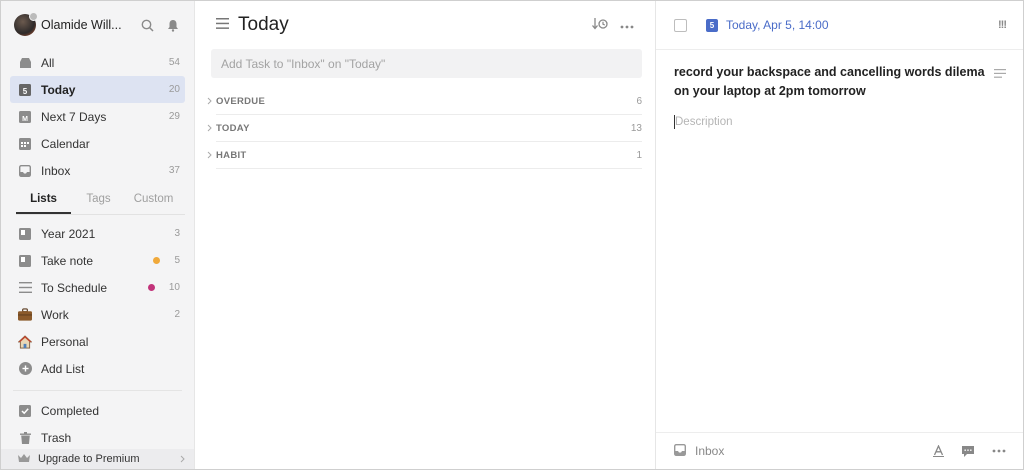 Image resolution: width=1024 pixels, height=470 pixels. Describe the element at coordinates (97, 437) in the screenshot. I see `sidebar-item-trash: Trash` at that location.